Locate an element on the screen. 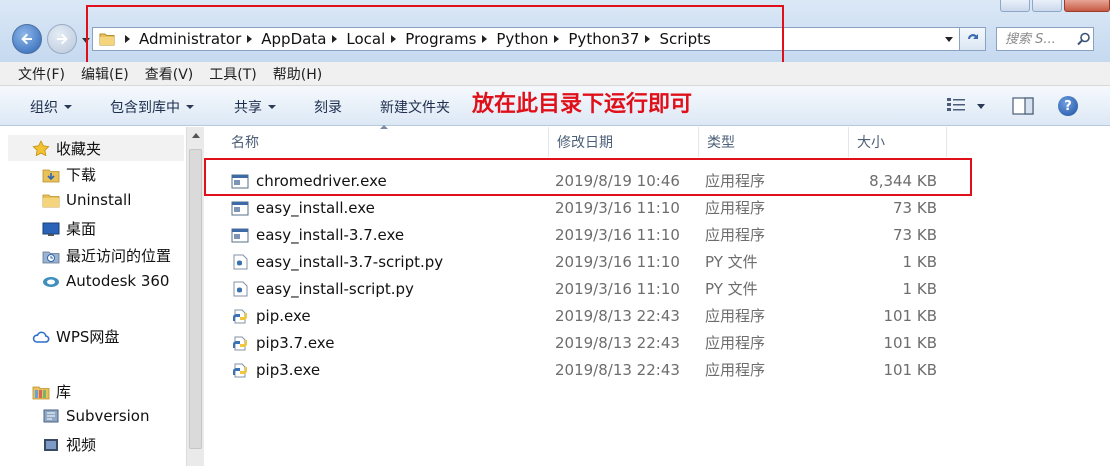 The height and width of the screenshot is (466, 1110). nav-item: Autodesk 360 is located at coordinates (105, 281).